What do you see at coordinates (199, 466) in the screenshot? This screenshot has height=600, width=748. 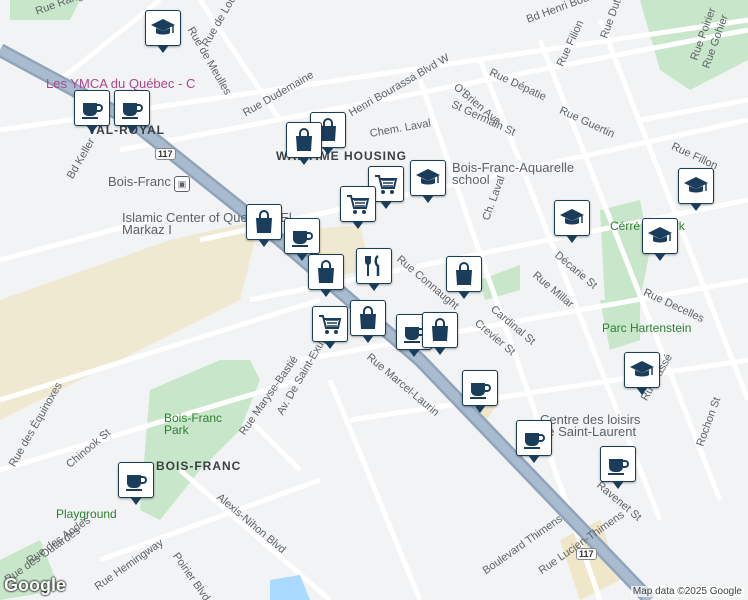 I see `neighborhood-label: BOIS-FRANC` at bounding box center [199, 466].